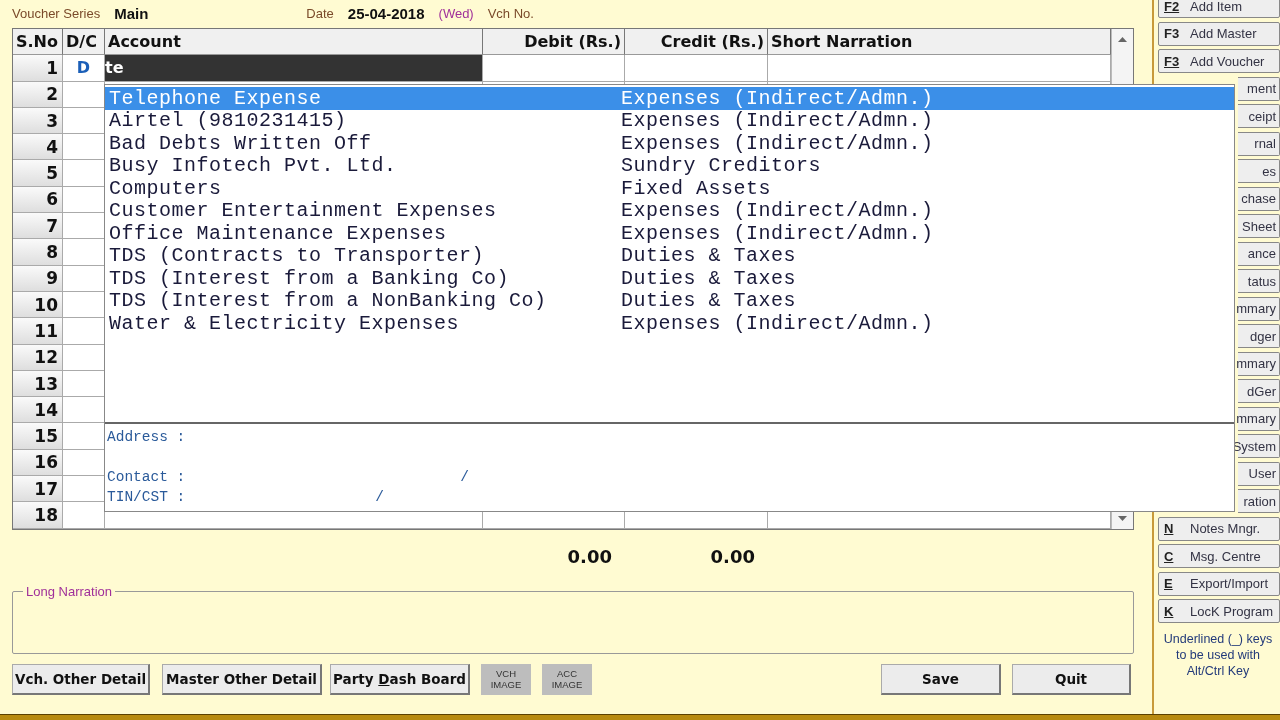 This screenshot has height=720, width=1280. What do you see at coordinates (669, 120) in the screenshot?
I see `account-option: Airtel (9810231415) Expenses (Indirect/Admn.)` at bounding box center [669, 120].